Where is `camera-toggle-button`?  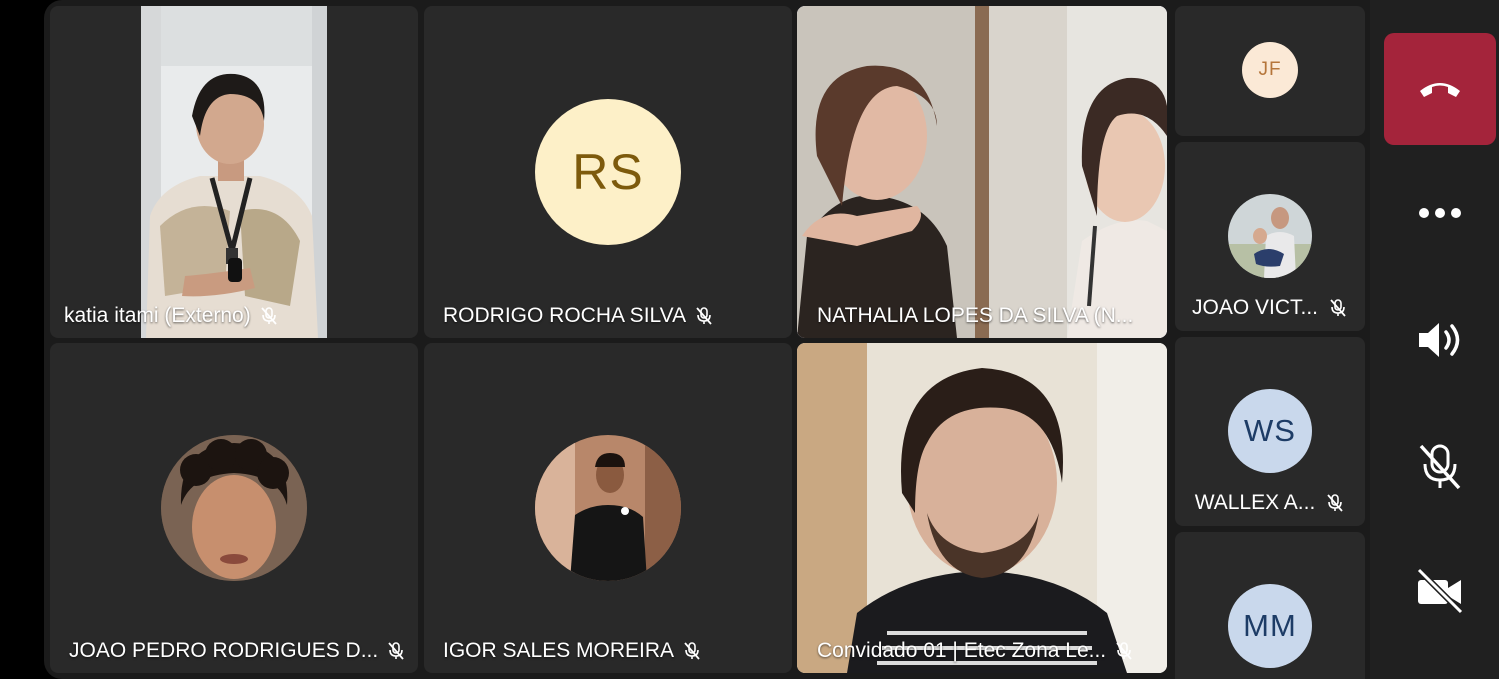
camera-toggle-button is located at coordinates (1440, 591).